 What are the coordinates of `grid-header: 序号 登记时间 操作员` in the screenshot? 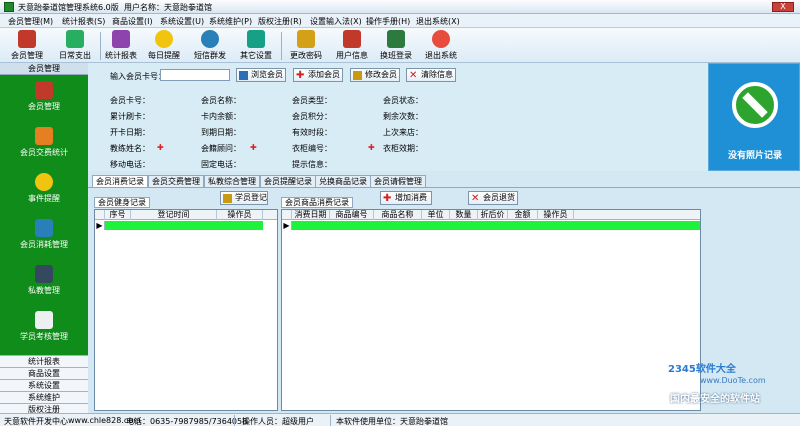 It's located at (186, 215).